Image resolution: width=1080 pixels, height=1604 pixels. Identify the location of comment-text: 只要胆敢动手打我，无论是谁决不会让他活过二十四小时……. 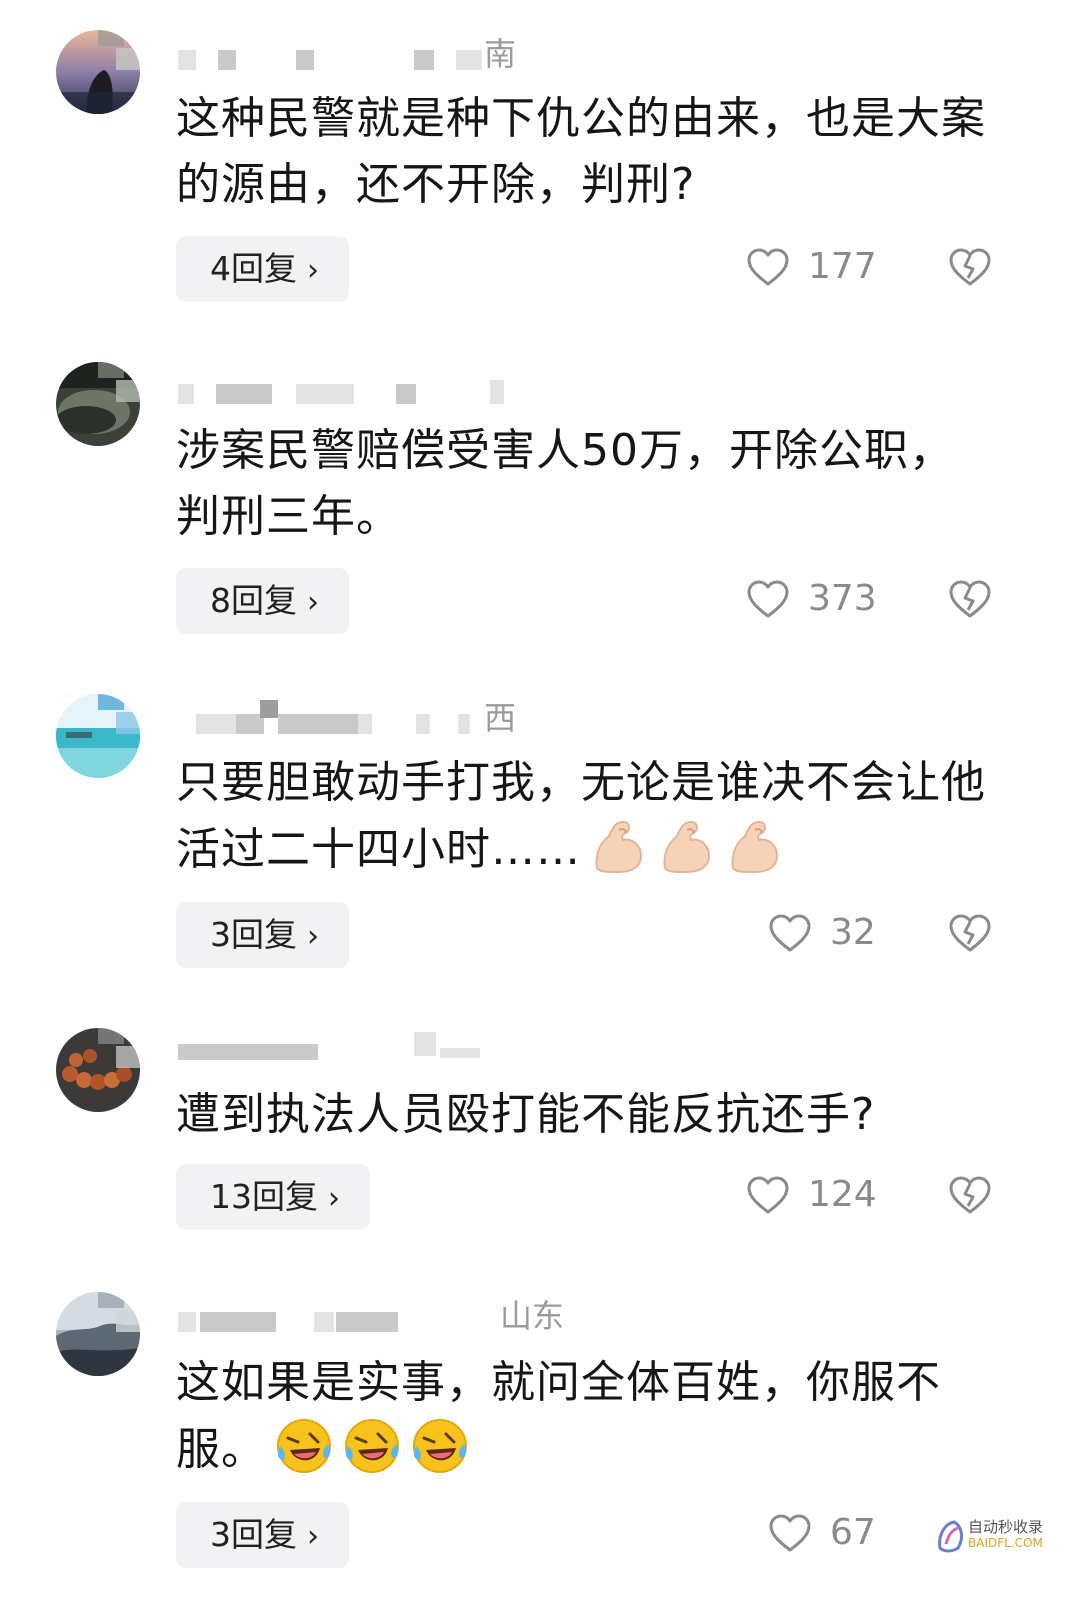
(586, 816).